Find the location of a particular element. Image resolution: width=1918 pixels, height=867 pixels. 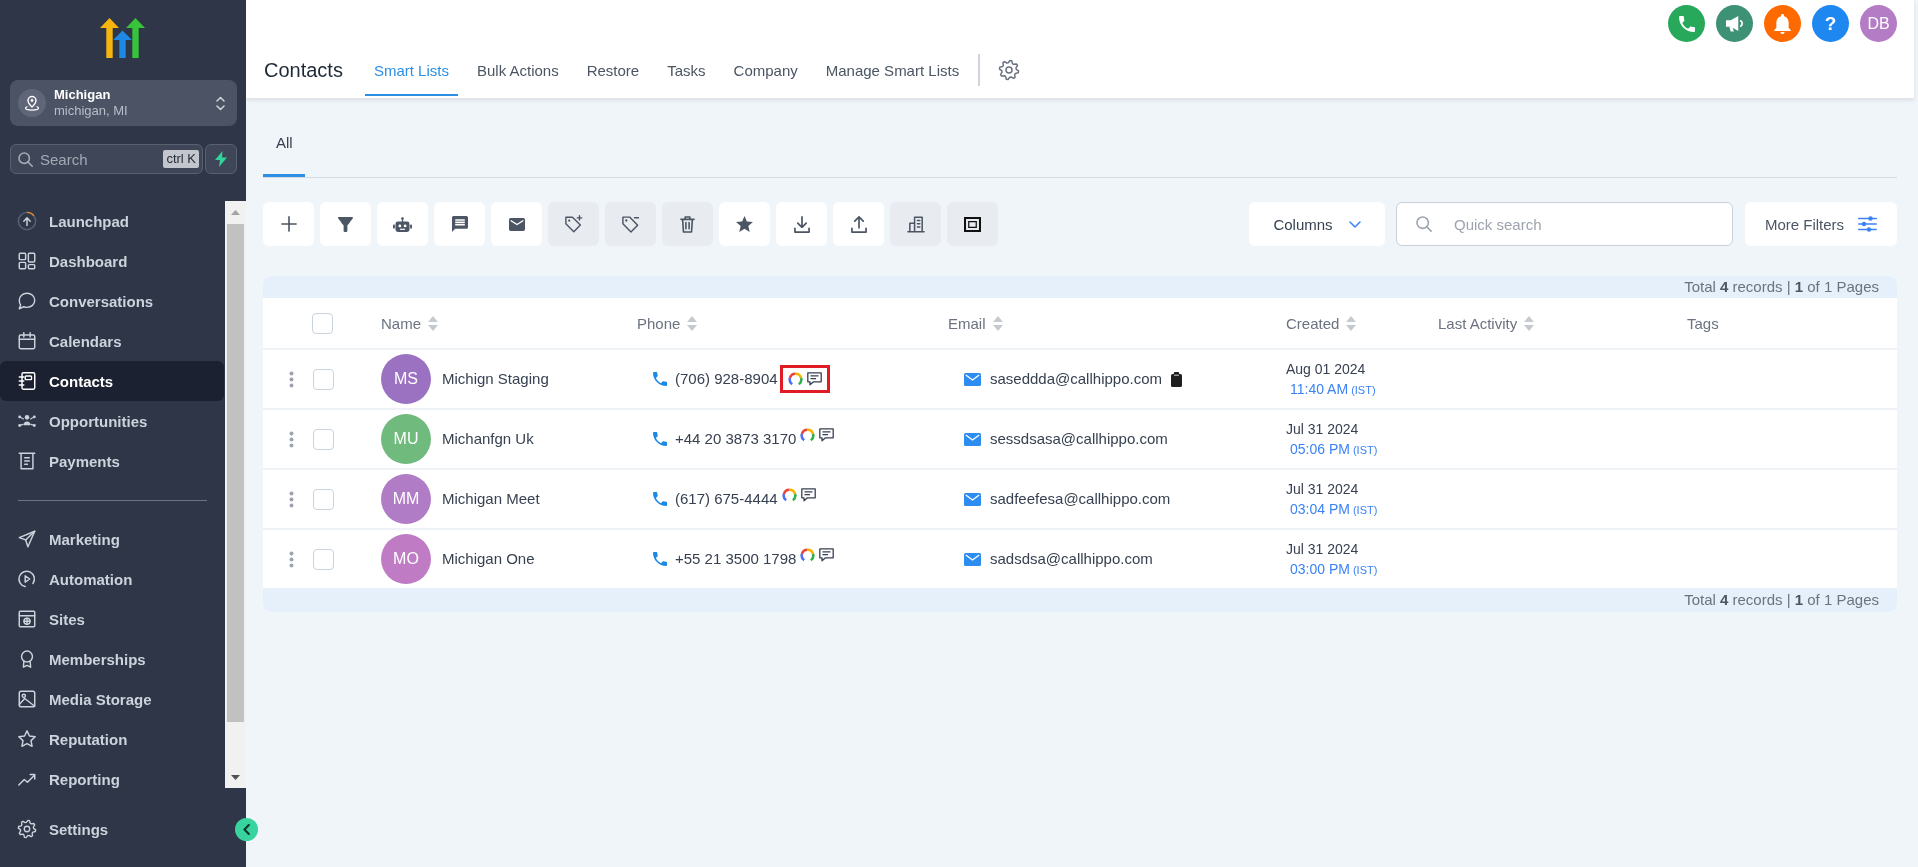

column-header: Email is located at coordinates (975, 323).